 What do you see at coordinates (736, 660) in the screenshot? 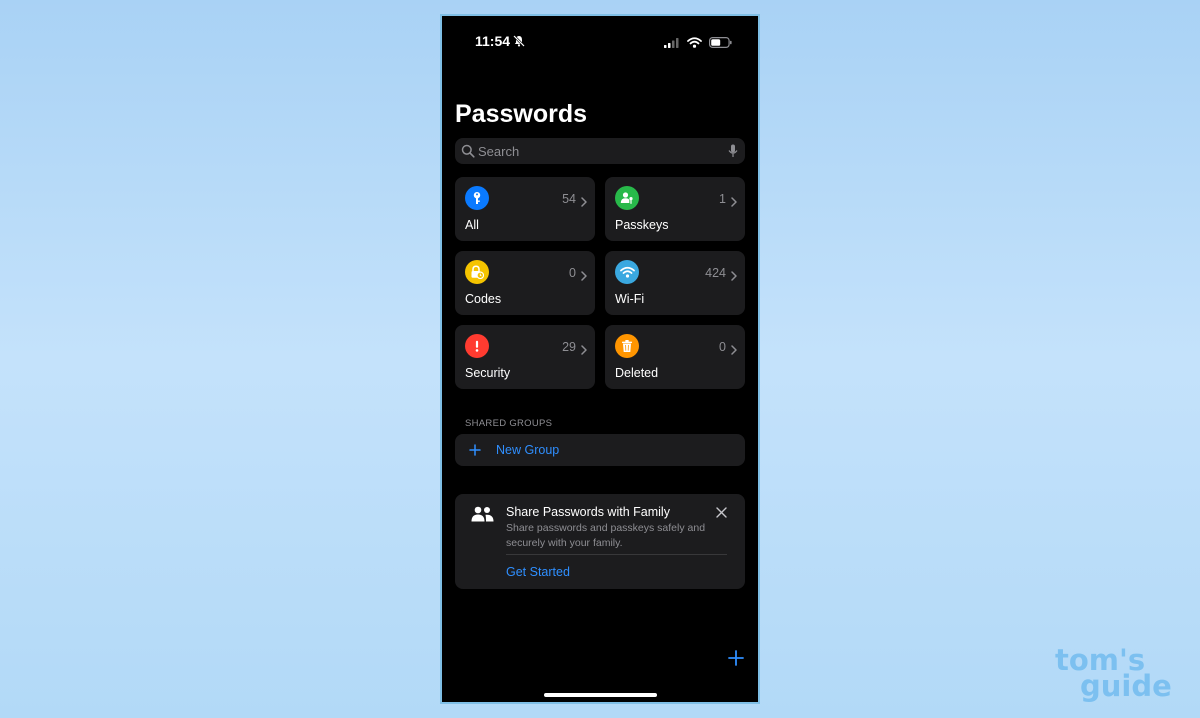
I see `add-password-button` at bounding box center [736, 660].